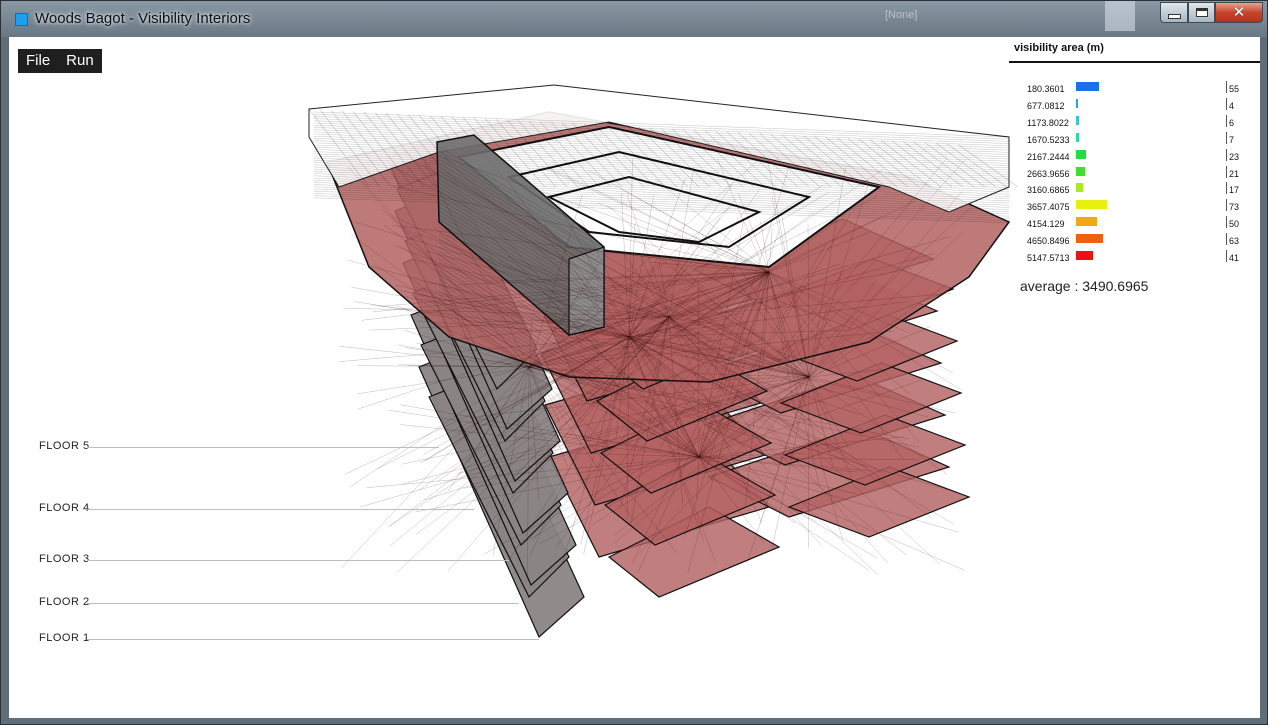 The height and width of the screenshot is (725, 1268). What do you see at coordinates (1048, 258) in the screenshot?
I see `legend-bin-label: 5147.5713` at bounding box center [1048, 258].